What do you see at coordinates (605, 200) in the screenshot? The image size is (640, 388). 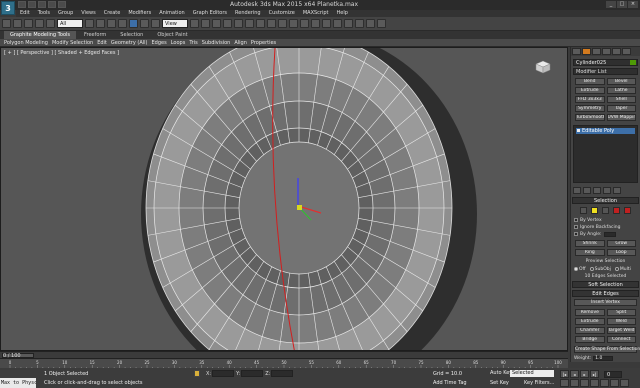 I see `selection-rollout-header: Selection` at bounding box center [605, 200].